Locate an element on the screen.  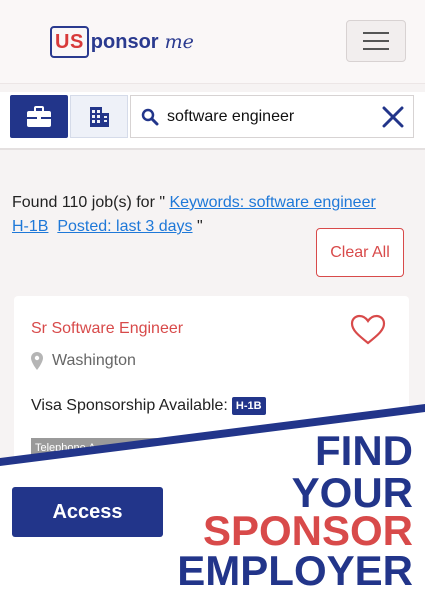
results-count: Found 110 job(s) for " is located at coordinates (91, 202).